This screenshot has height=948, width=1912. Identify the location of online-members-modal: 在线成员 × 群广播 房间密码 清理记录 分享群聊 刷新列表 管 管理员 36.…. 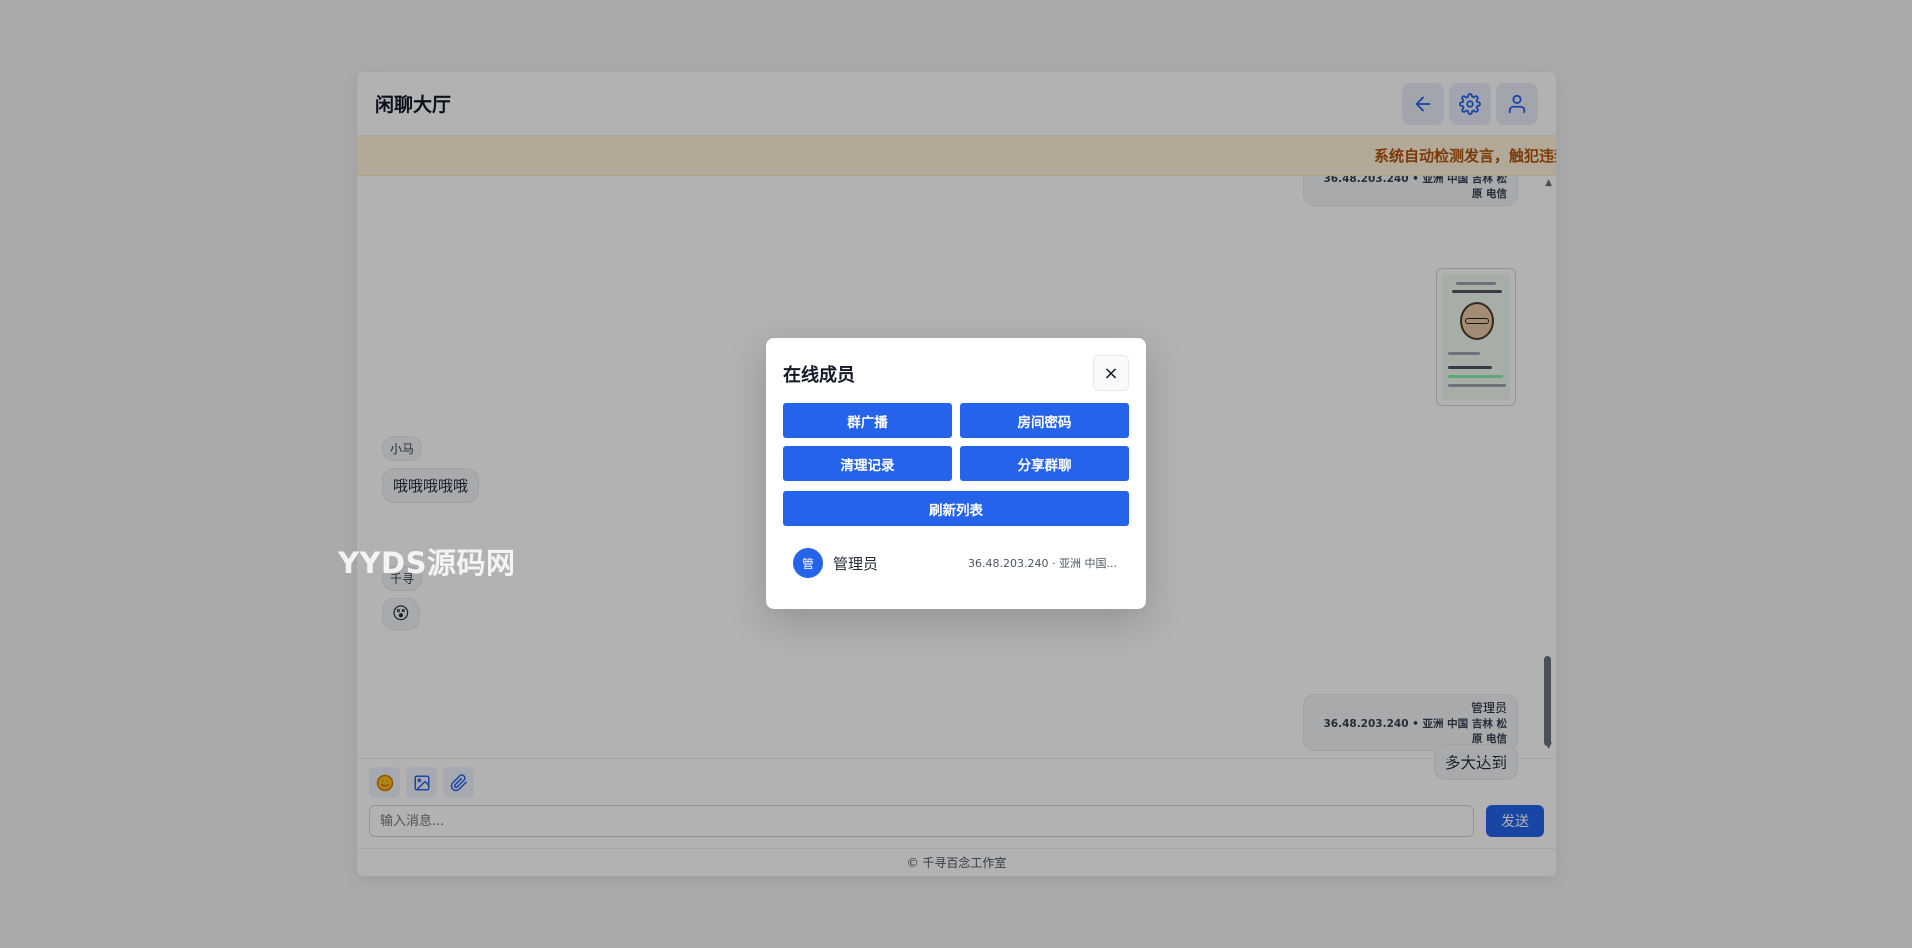
(956, 473).